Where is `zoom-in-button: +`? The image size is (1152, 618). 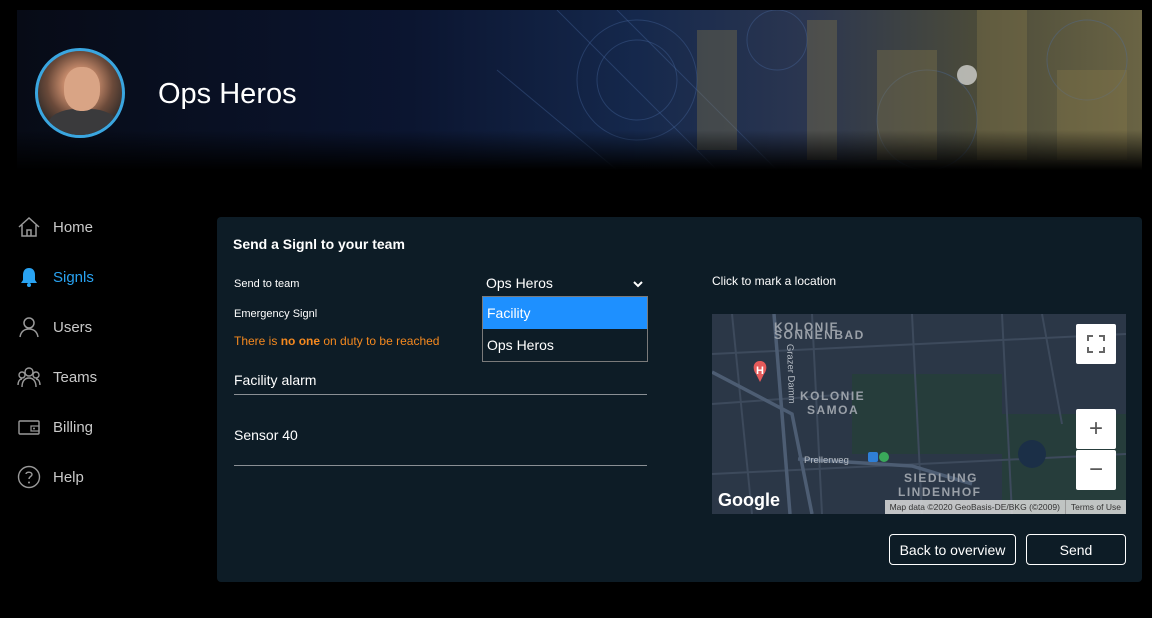
zoom-in-button: + is located at coordinates (1096, 429).